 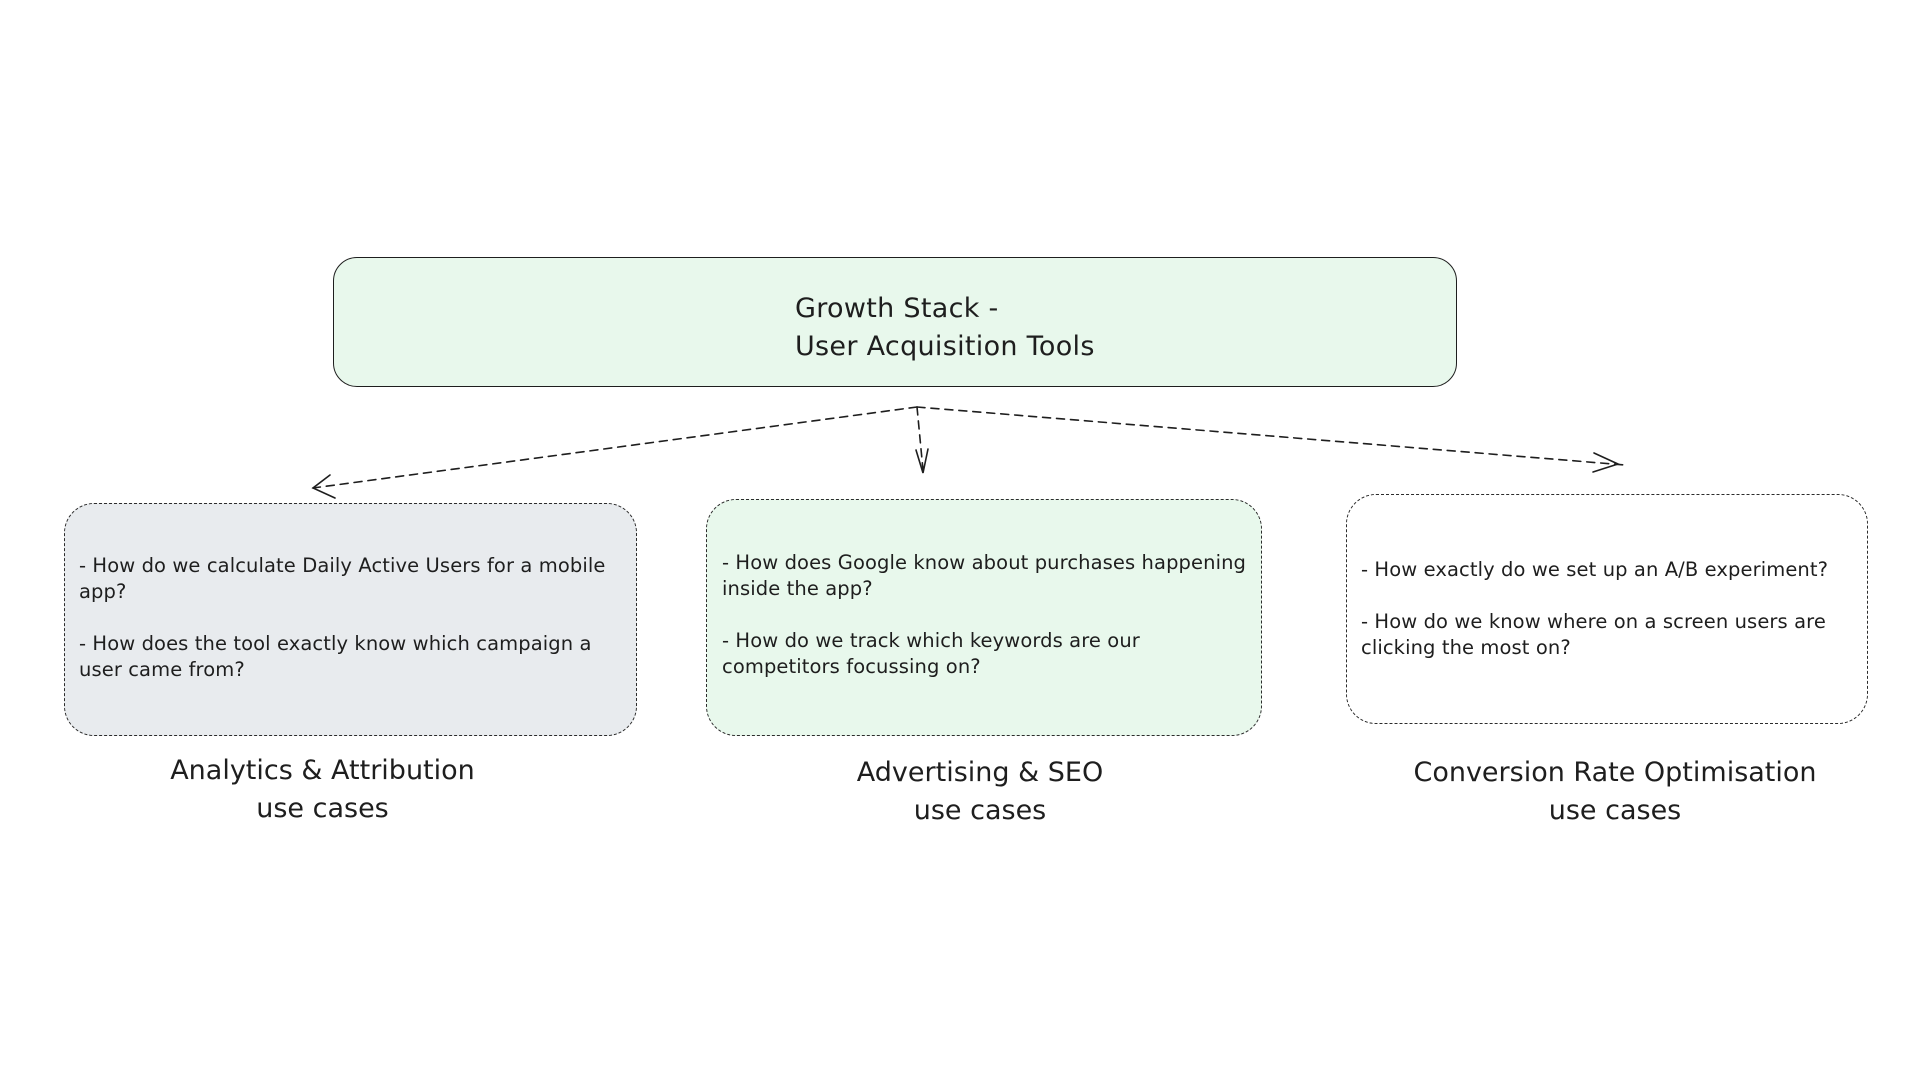 I want to click on arrow-to-analytics, so click(x=615, y=447).